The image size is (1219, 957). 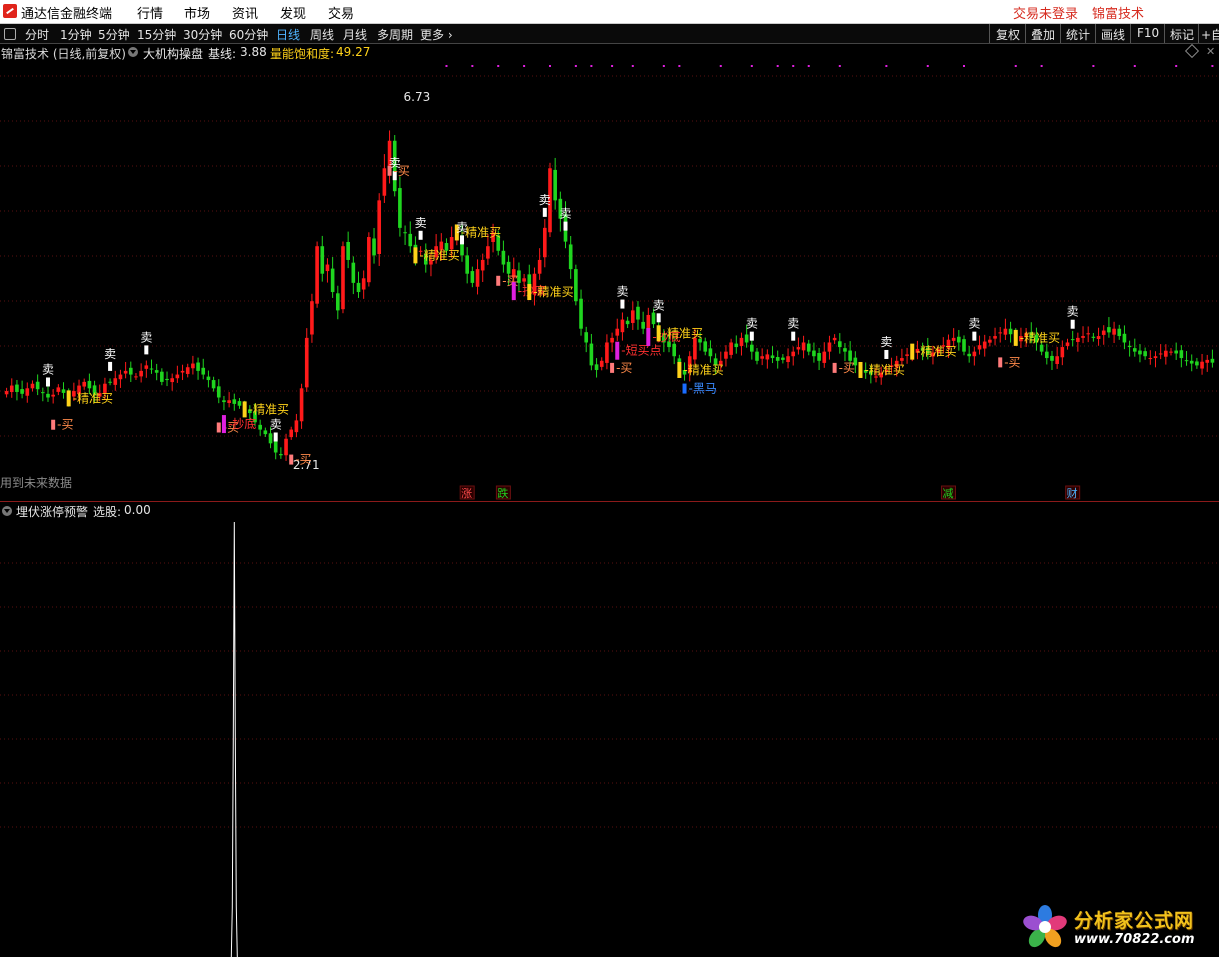 I want to click on app-title: 通达信金融终端, so click(x=67, y=14).